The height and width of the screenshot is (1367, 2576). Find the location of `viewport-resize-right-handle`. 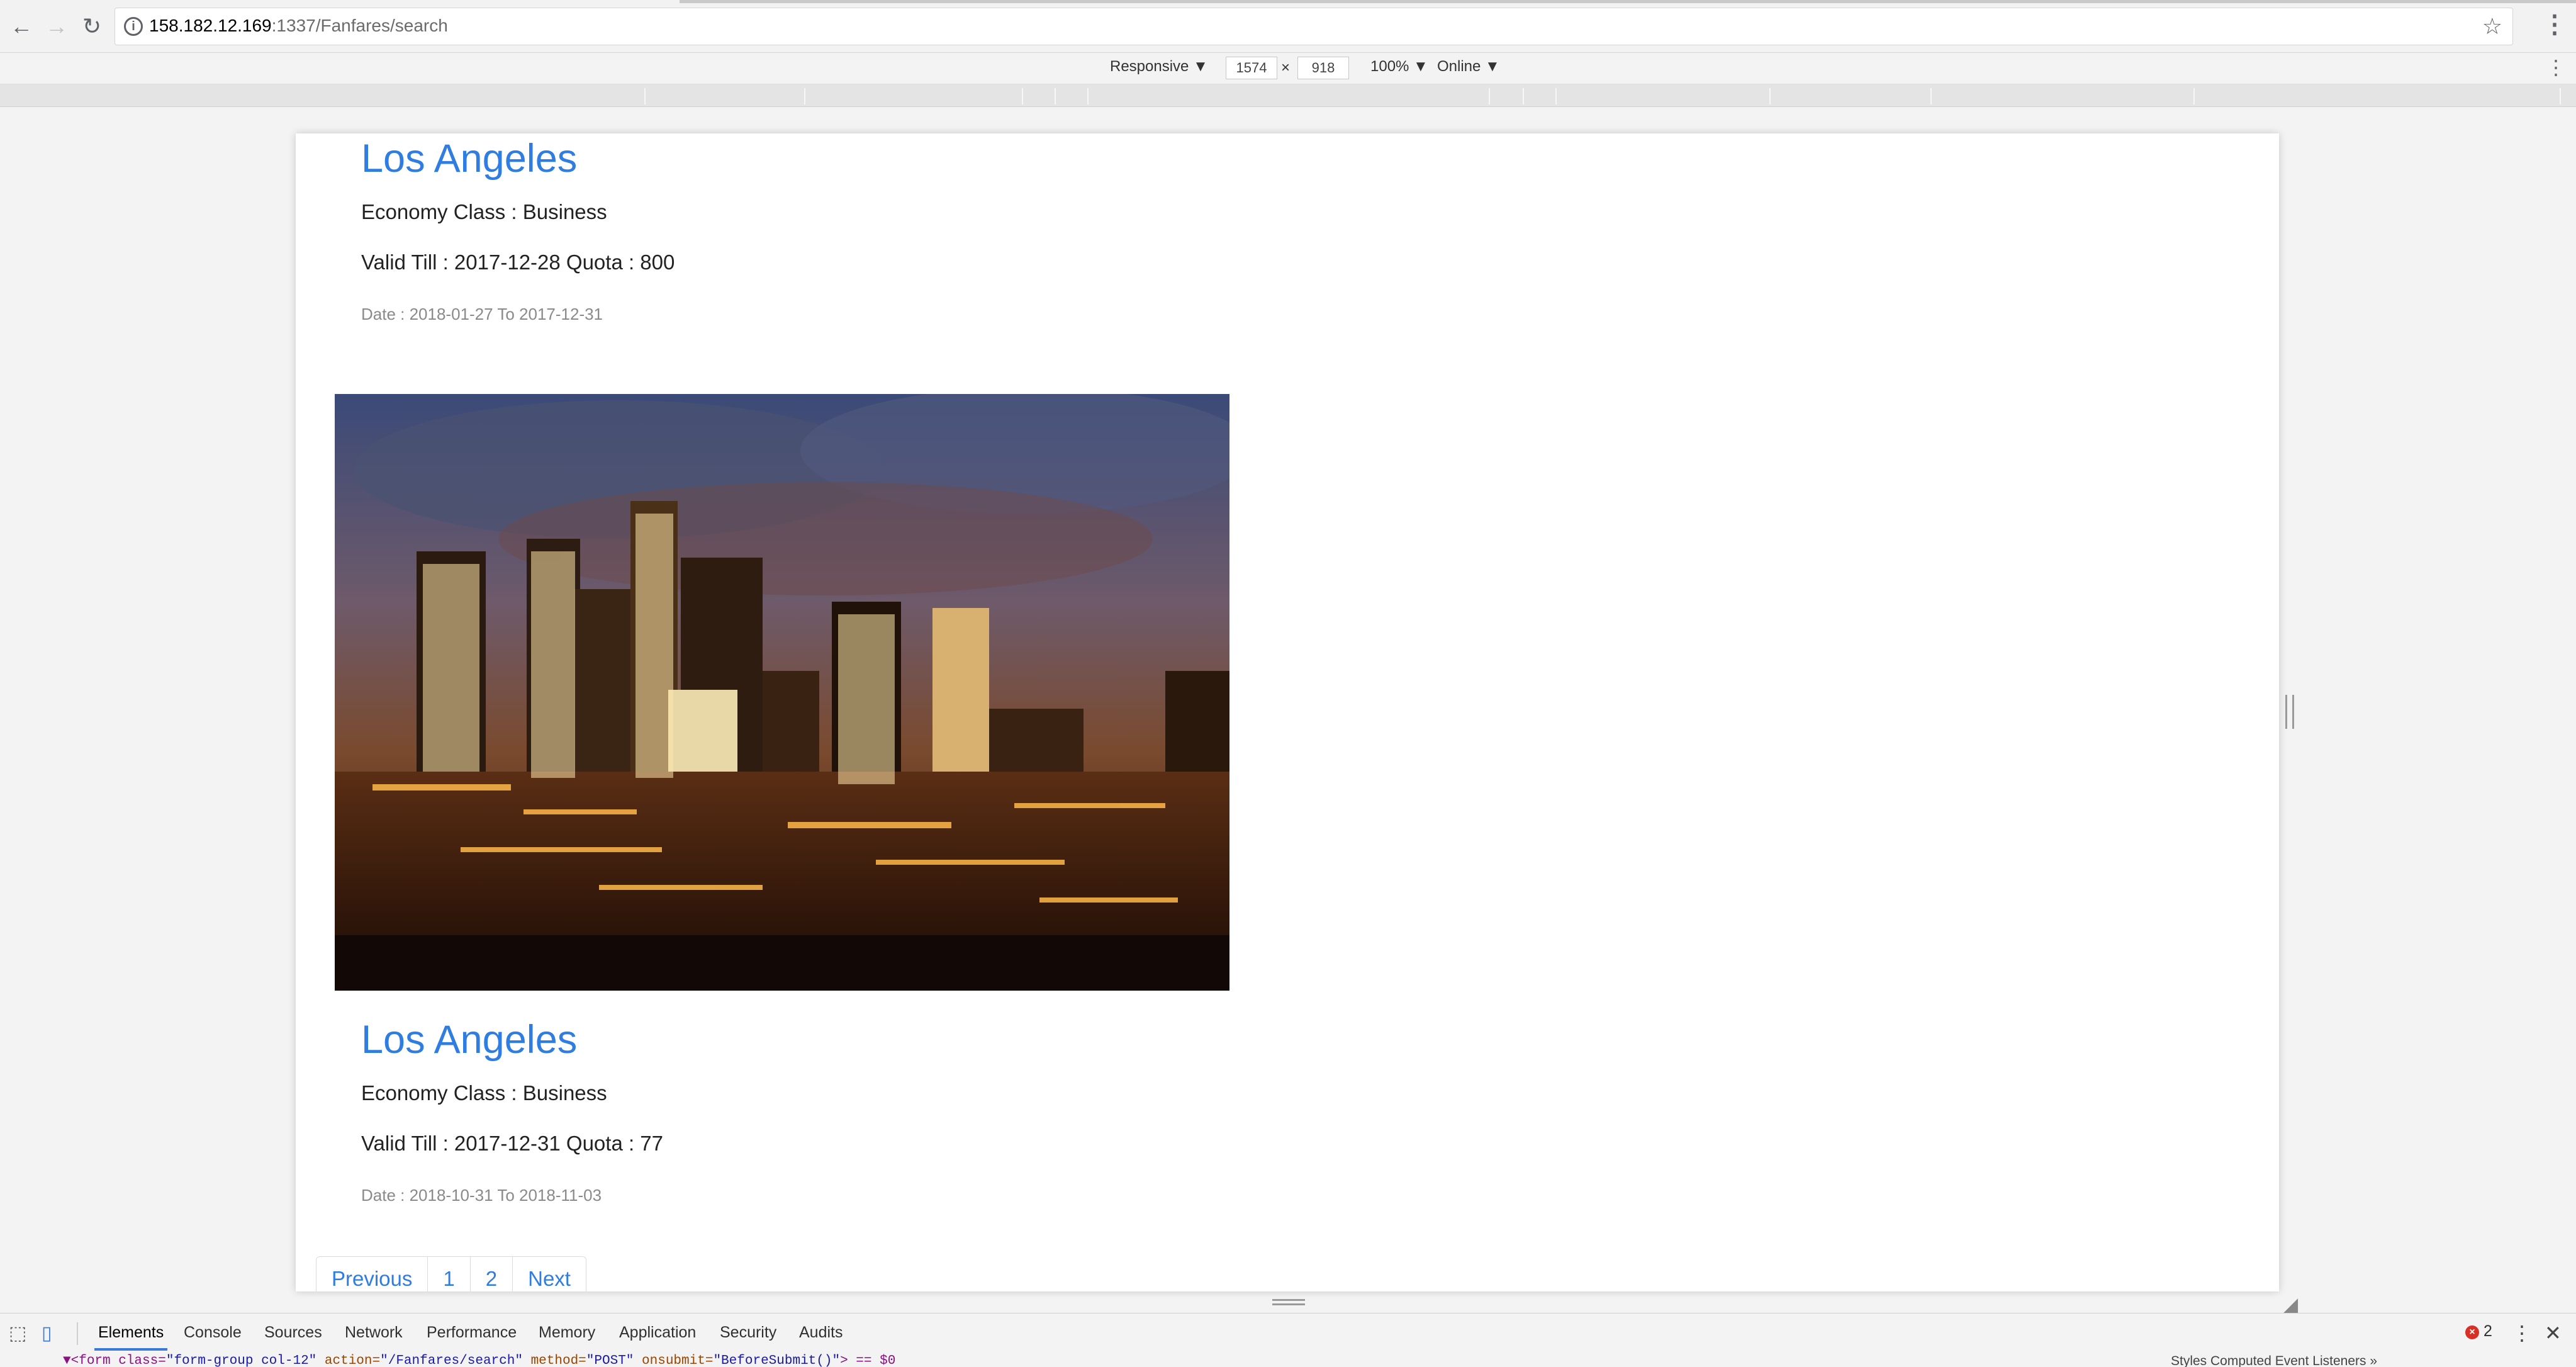

viewport-resize-right-handle is located at coordinates (2289, 712).